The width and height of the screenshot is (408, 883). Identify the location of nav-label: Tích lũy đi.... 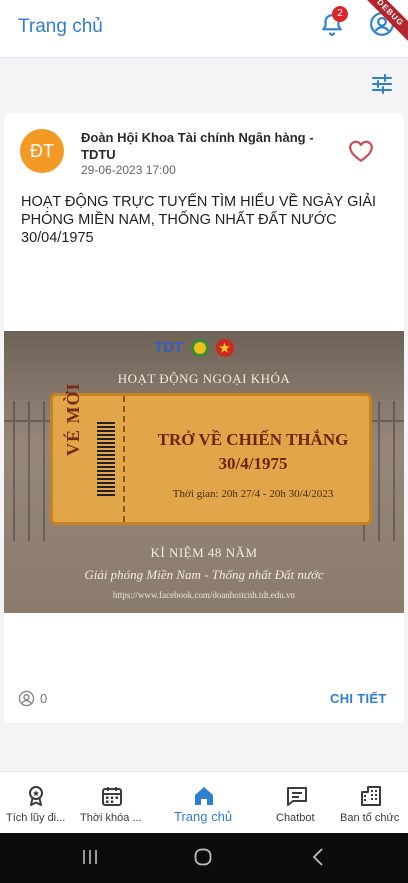
(36, 818).